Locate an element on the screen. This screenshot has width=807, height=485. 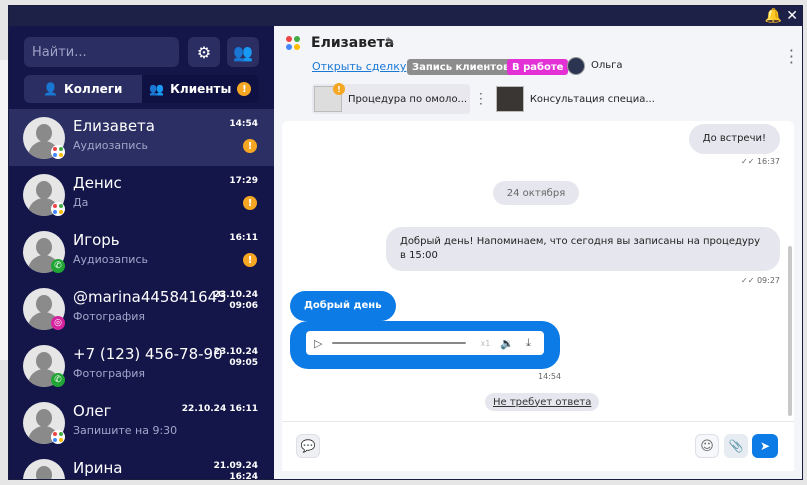
filter-button: ⚙ is located at coordinates (204, 52).